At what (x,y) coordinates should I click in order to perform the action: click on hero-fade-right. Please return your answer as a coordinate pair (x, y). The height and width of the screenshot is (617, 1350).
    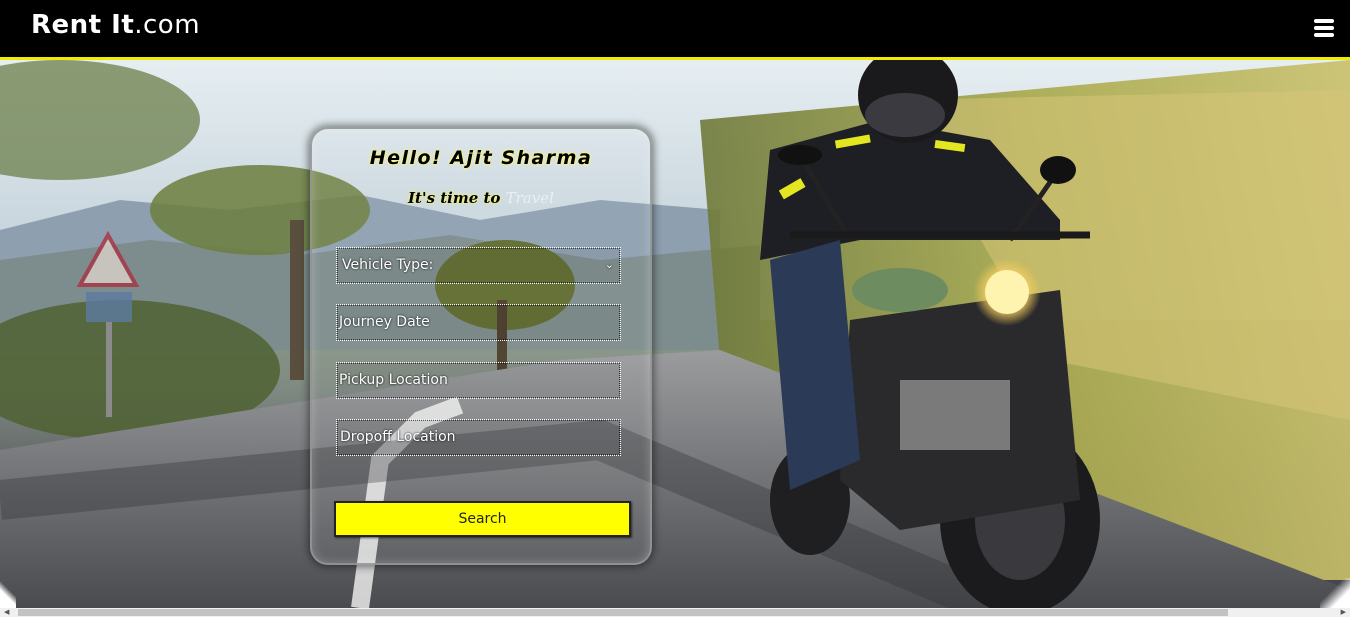
    Looking at the image, I should click on (1335, 593).